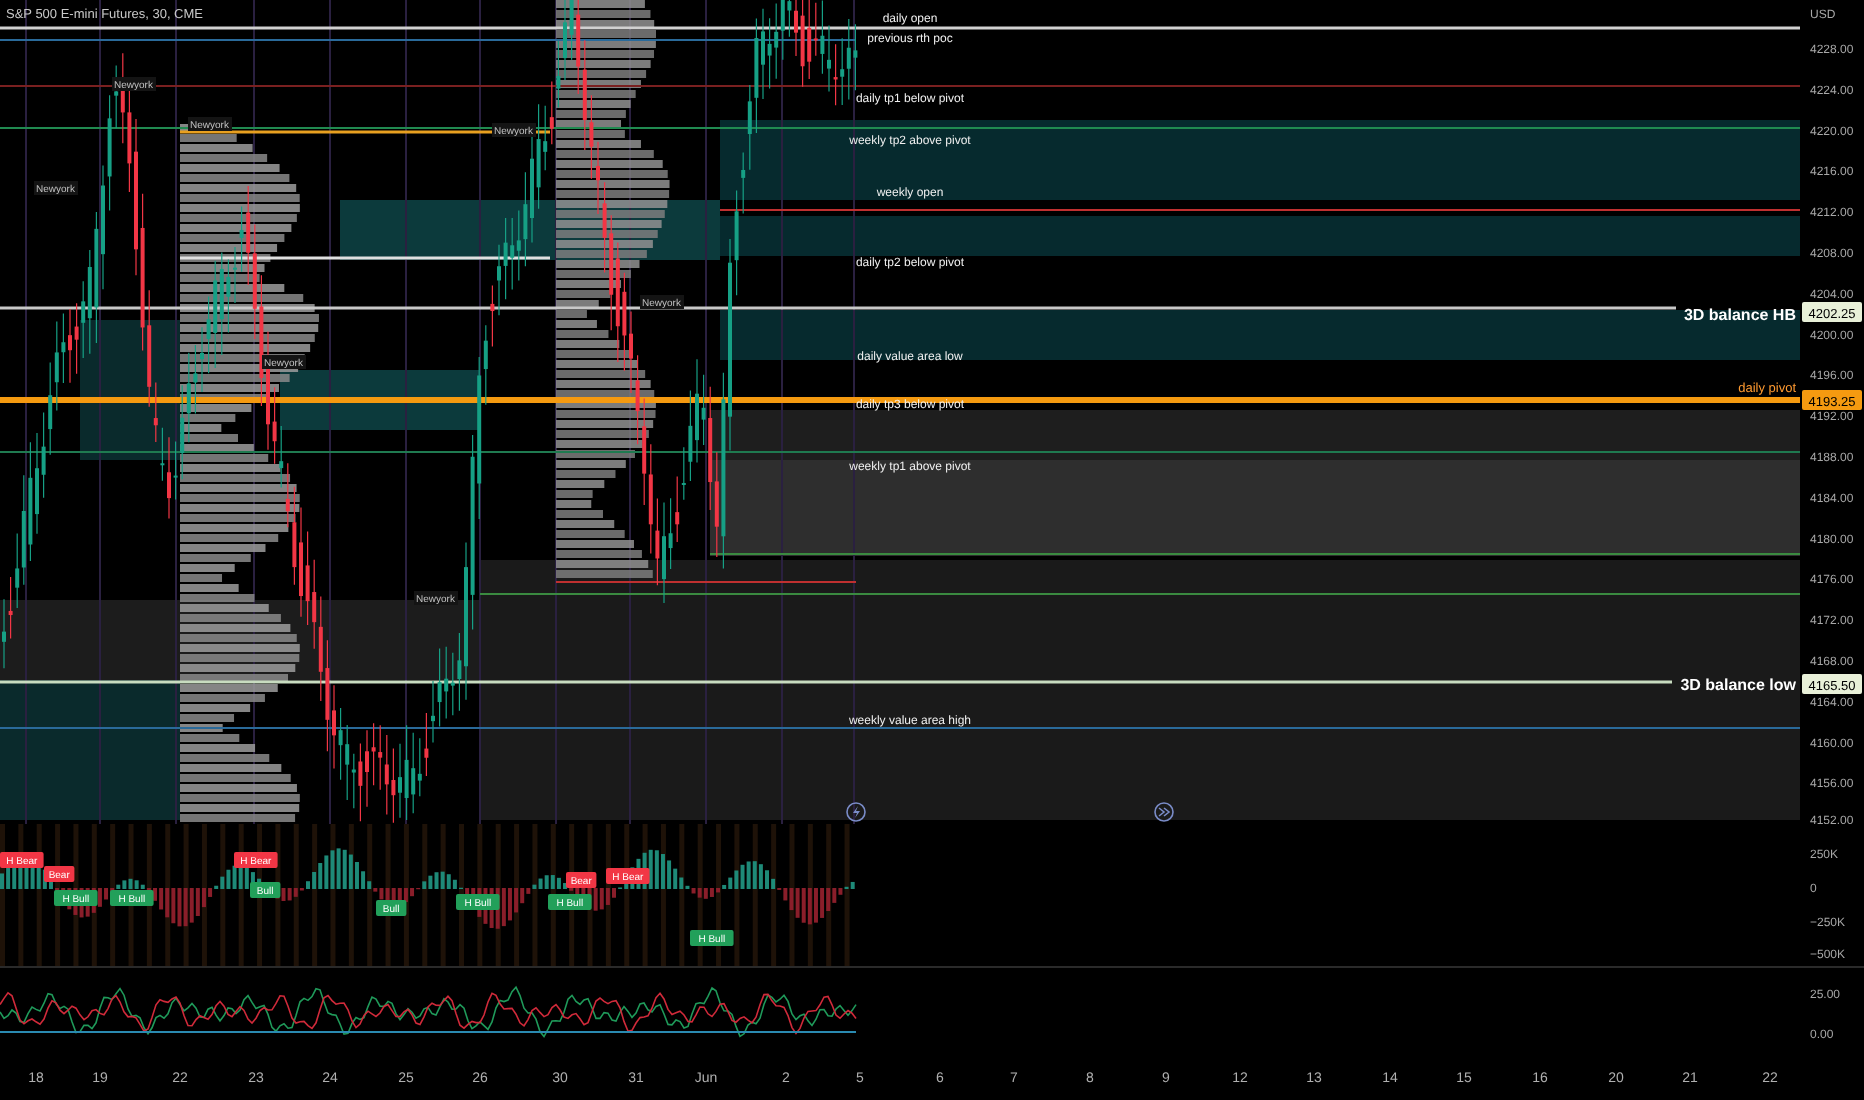 The width and height of the screenshot is (1864, 1100). What do you see at coordinates (1739, 315) in the screenshot?
I see `level-label: 3D balance HB` at bounding box center [1739, 315].